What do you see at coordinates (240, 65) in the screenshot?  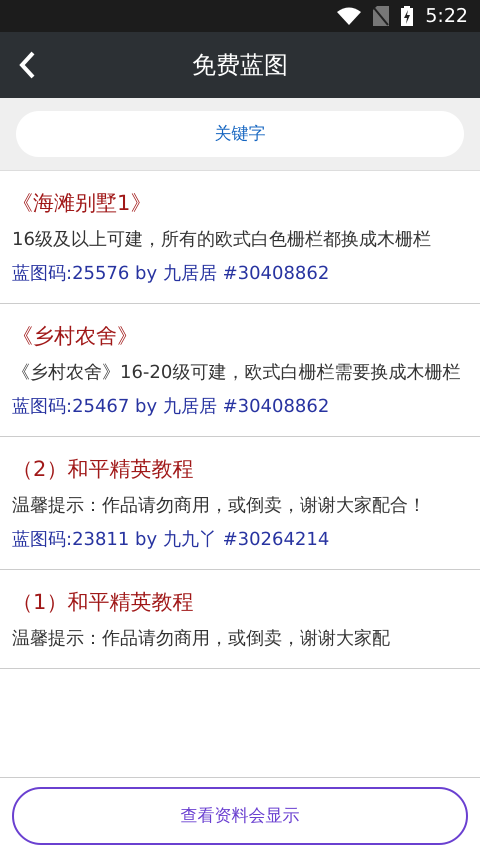 I see `page-title: 免费蓝图` at bounding box center [240, 65].